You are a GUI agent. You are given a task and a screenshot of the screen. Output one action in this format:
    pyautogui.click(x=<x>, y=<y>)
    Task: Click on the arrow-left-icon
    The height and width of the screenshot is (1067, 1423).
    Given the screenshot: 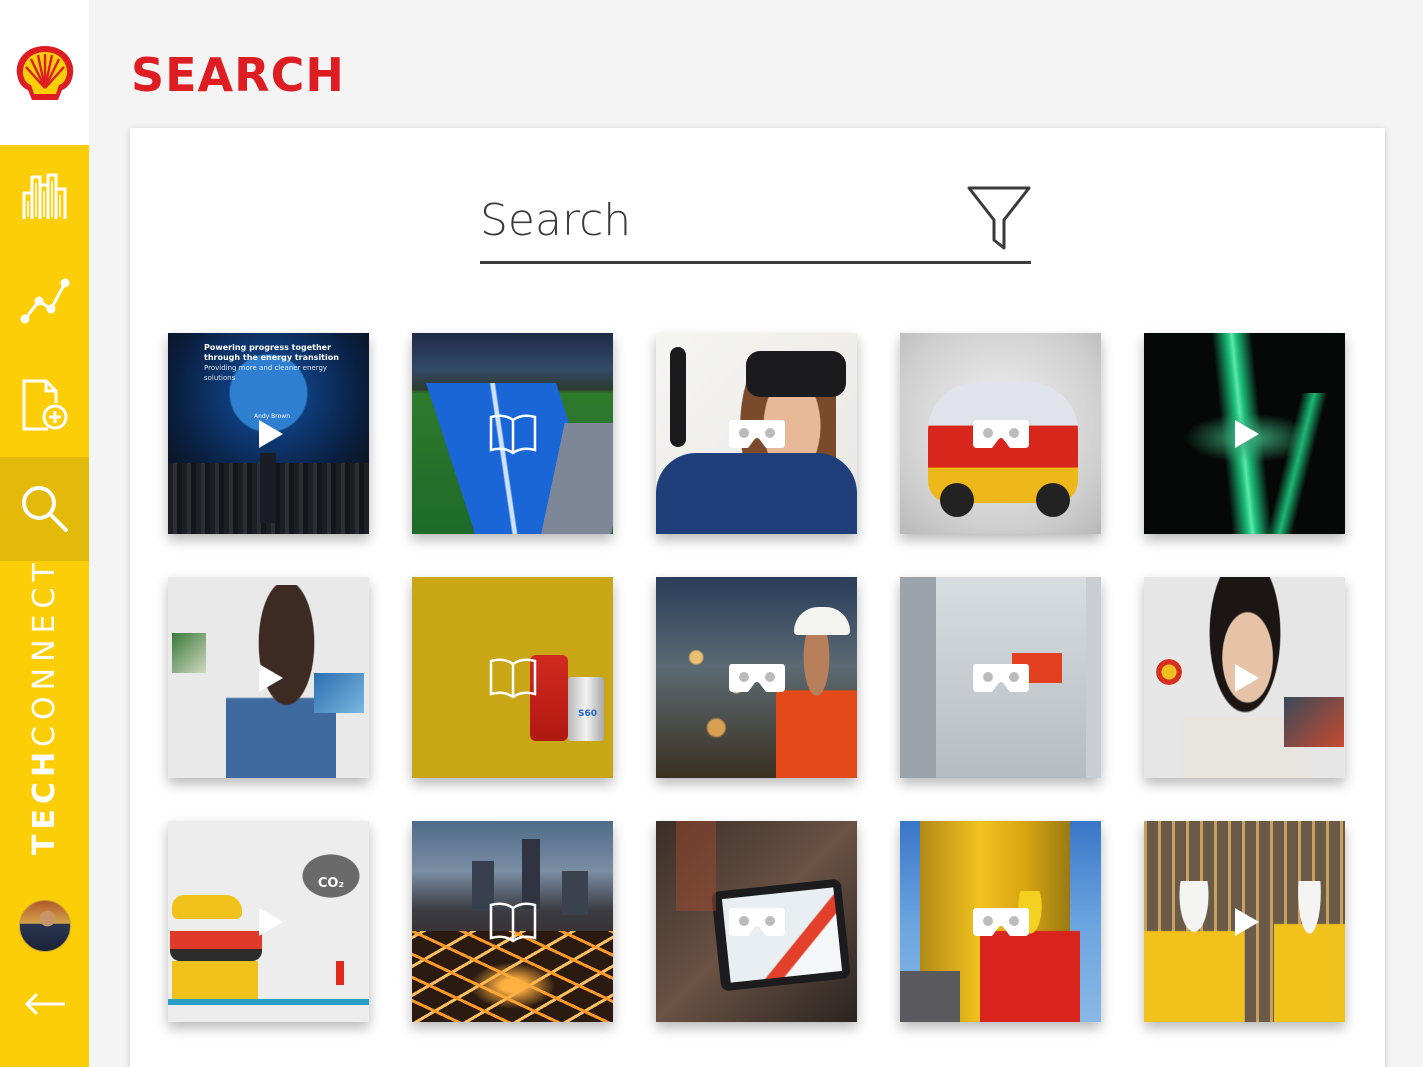 What is the action you would take?
    pyautogui.click(x=44, y=1004)
    